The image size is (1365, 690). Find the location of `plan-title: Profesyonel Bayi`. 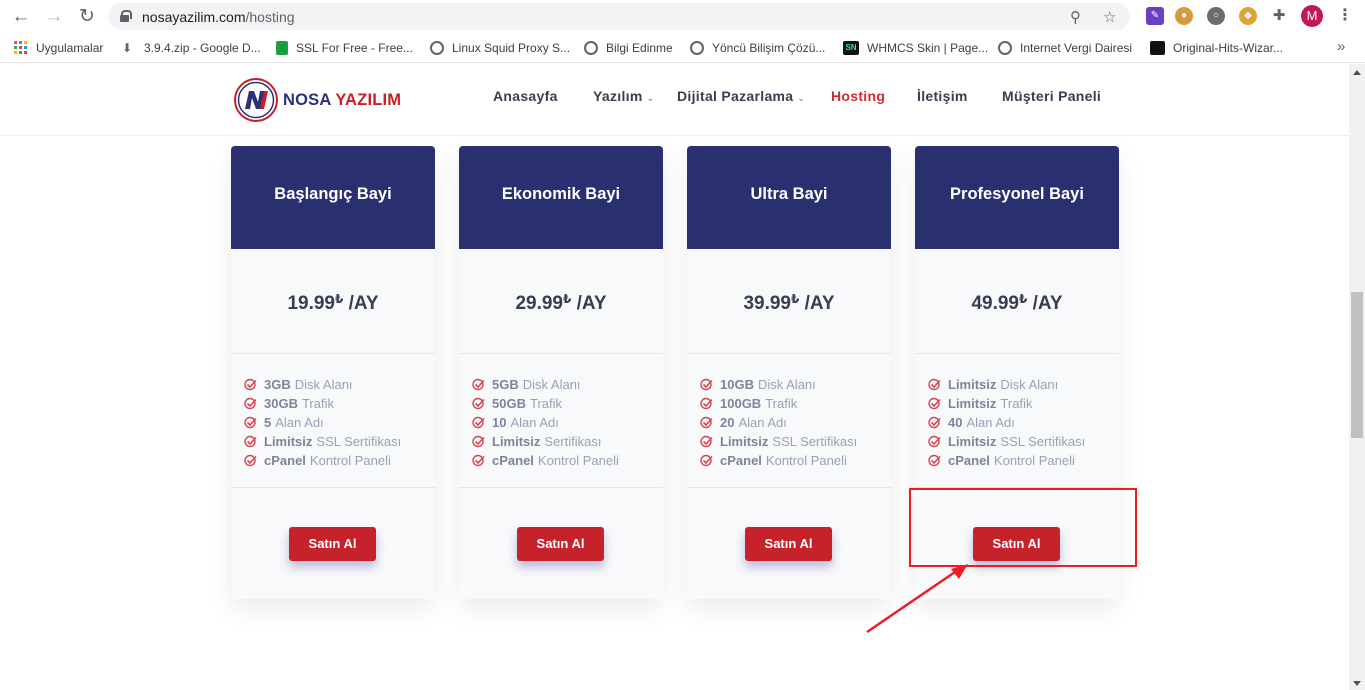

plan-title: Profesyonel Bayi is located at coordinates (1017, 197).